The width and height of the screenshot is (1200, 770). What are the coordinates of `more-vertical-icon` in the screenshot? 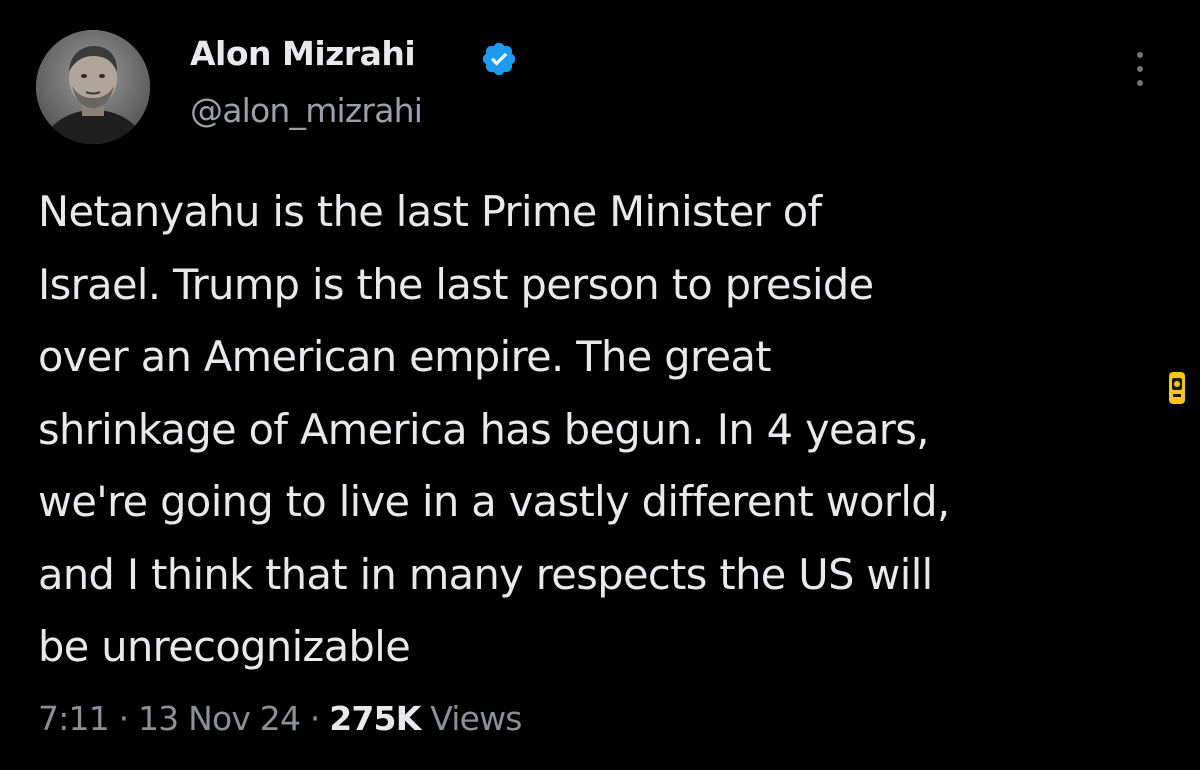 It's located at (1140, 77).